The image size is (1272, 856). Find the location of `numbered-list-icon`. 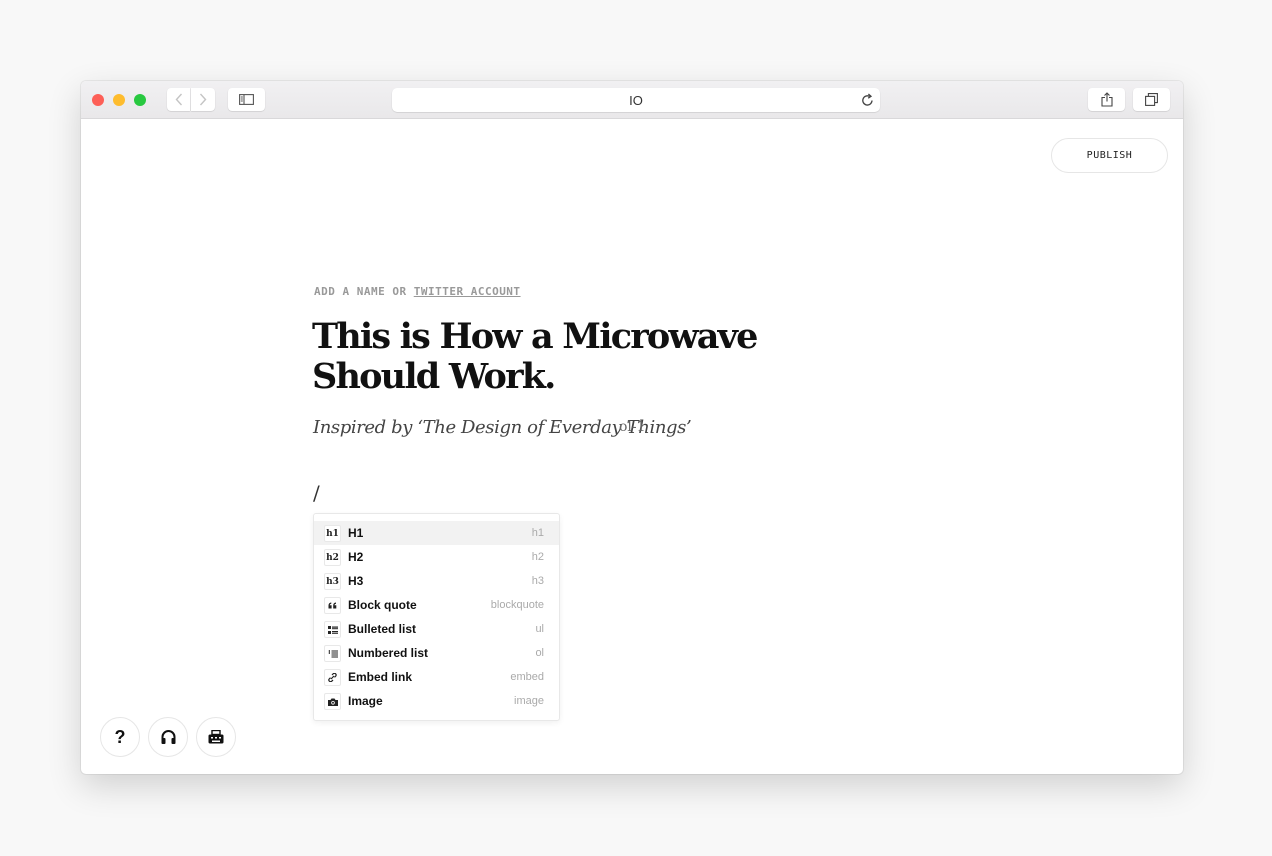

numbered-list-icon is located at coordinates (332, 653).